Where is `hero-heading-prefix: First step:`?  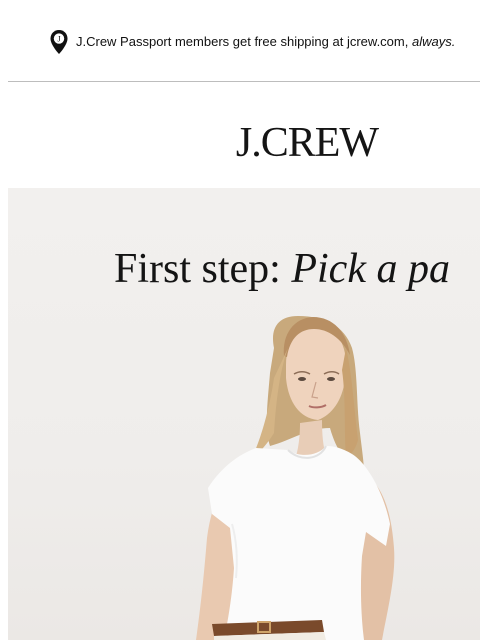 hero-heading-prefix: First step: is located at coordinates (203, 269).